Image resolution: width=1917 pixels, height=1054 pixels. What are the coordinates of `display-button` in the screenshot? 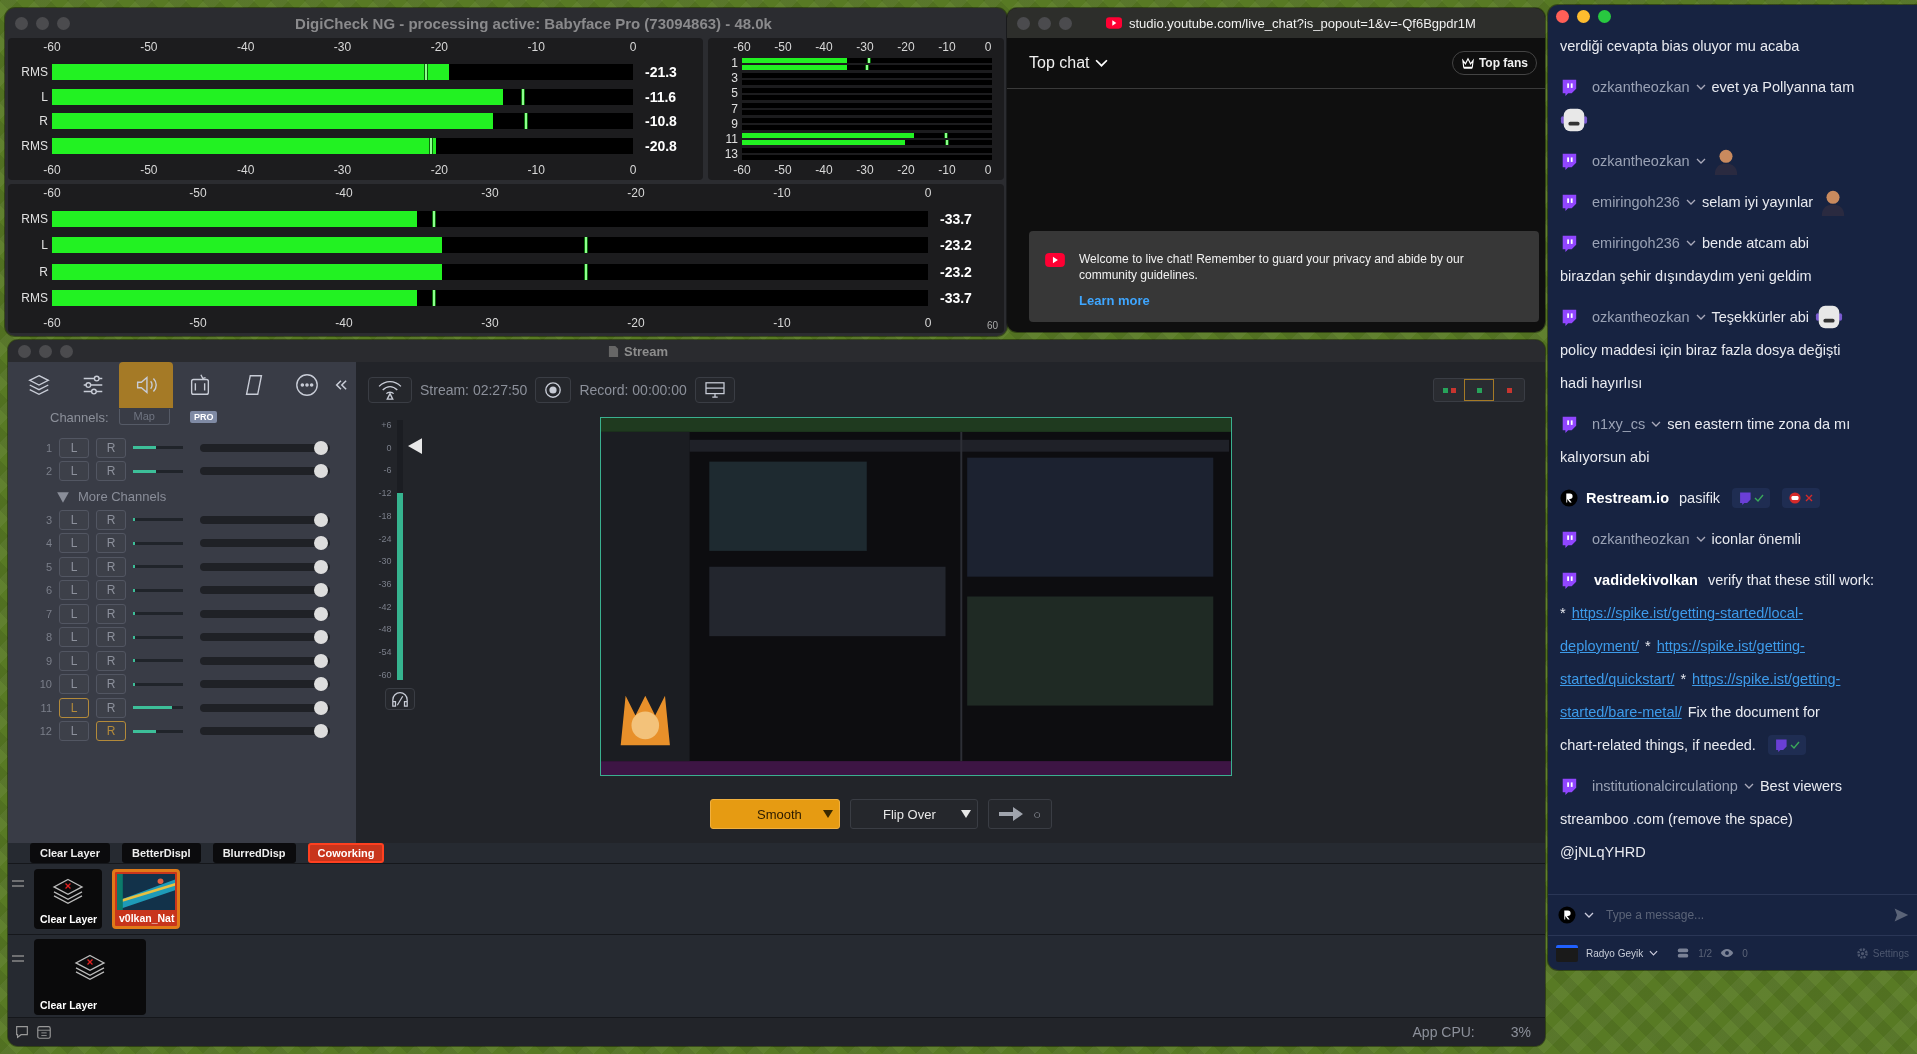 It's located at (714, 390).